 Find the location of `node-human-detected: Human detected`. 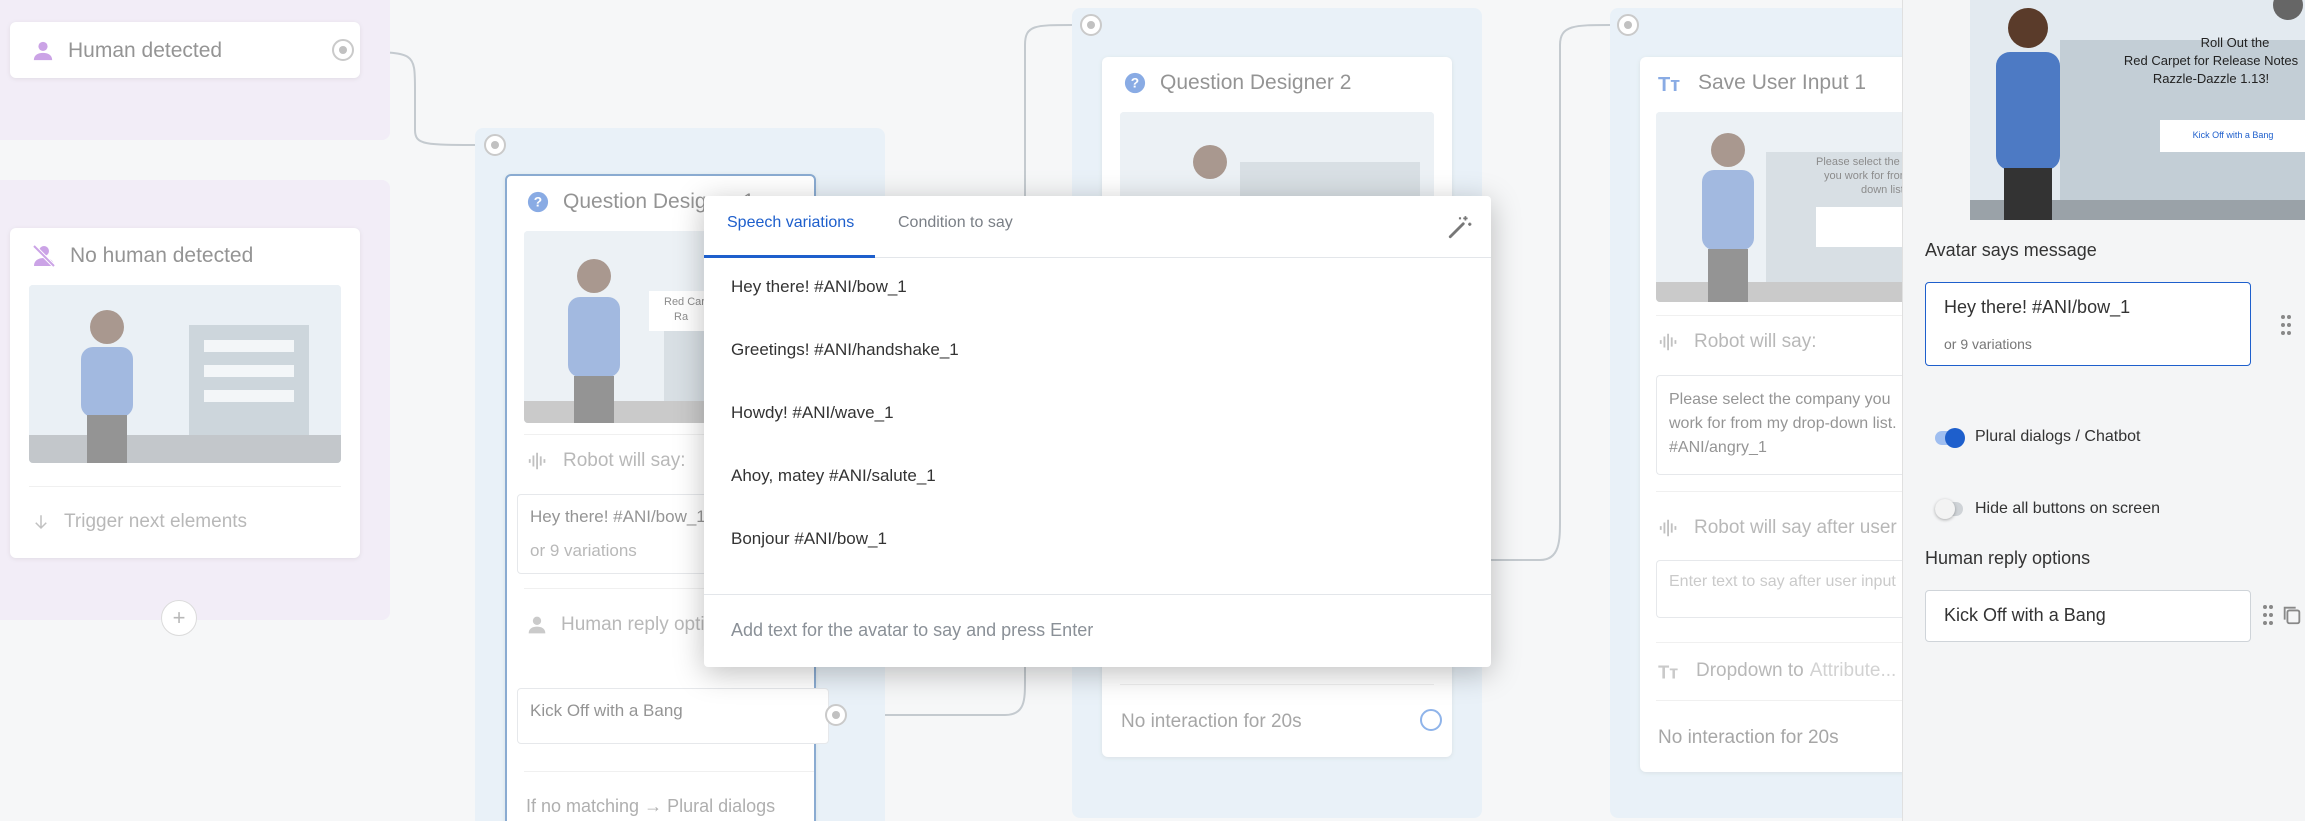

node-human-detected: Human detected is located at coordinates (185, 50).